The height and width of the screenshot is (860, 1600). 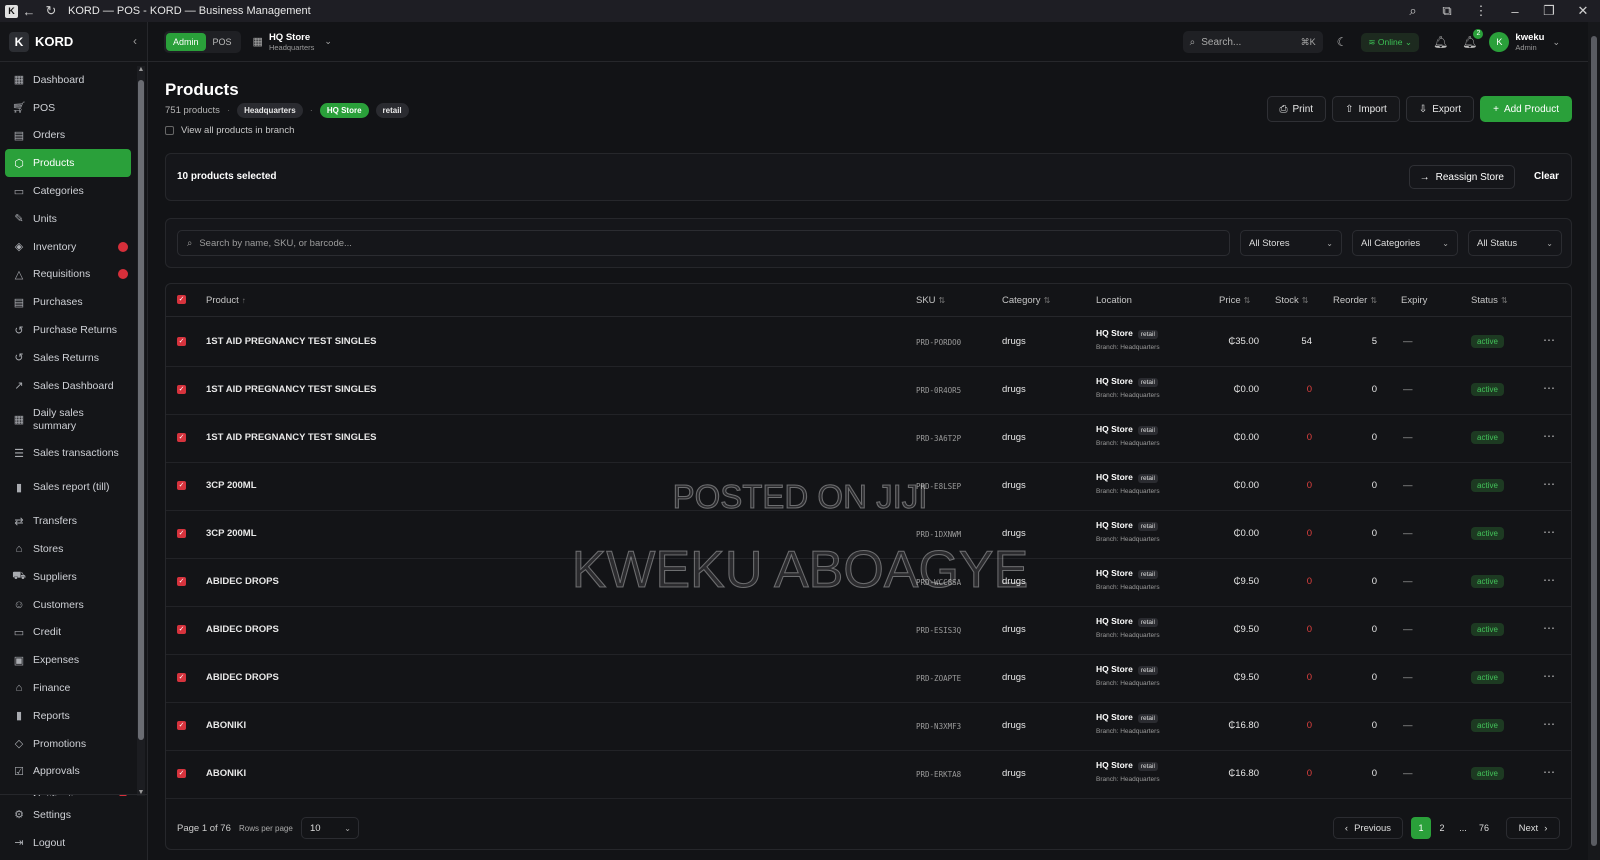 What do you see at coordinates (1473, 39) in the screenshot?
I see `notifications-icon: 🔔︎ 2` at bounding box center [1473, 39].